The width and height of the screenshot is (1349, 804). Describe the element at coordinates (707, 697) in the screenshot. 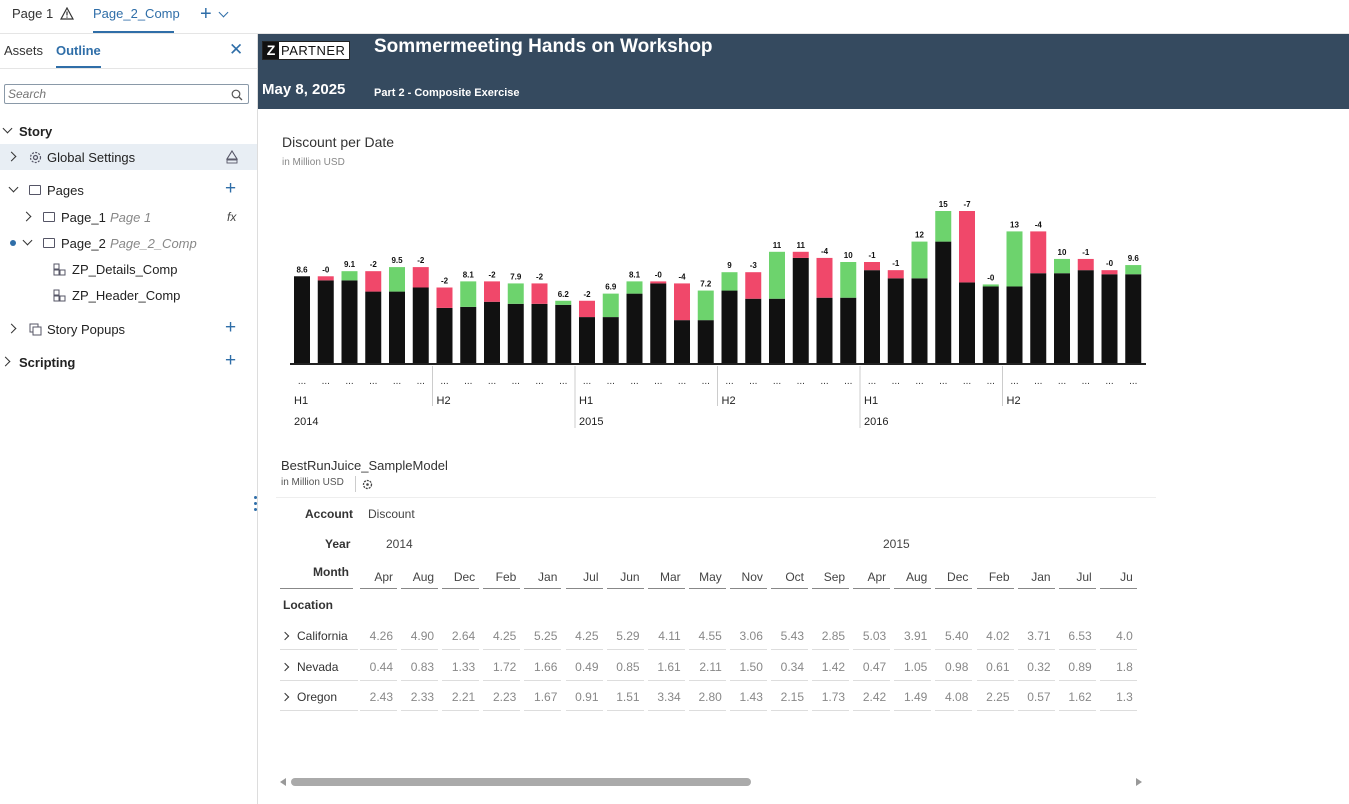

I see `table-cell: 2.80` at that location.